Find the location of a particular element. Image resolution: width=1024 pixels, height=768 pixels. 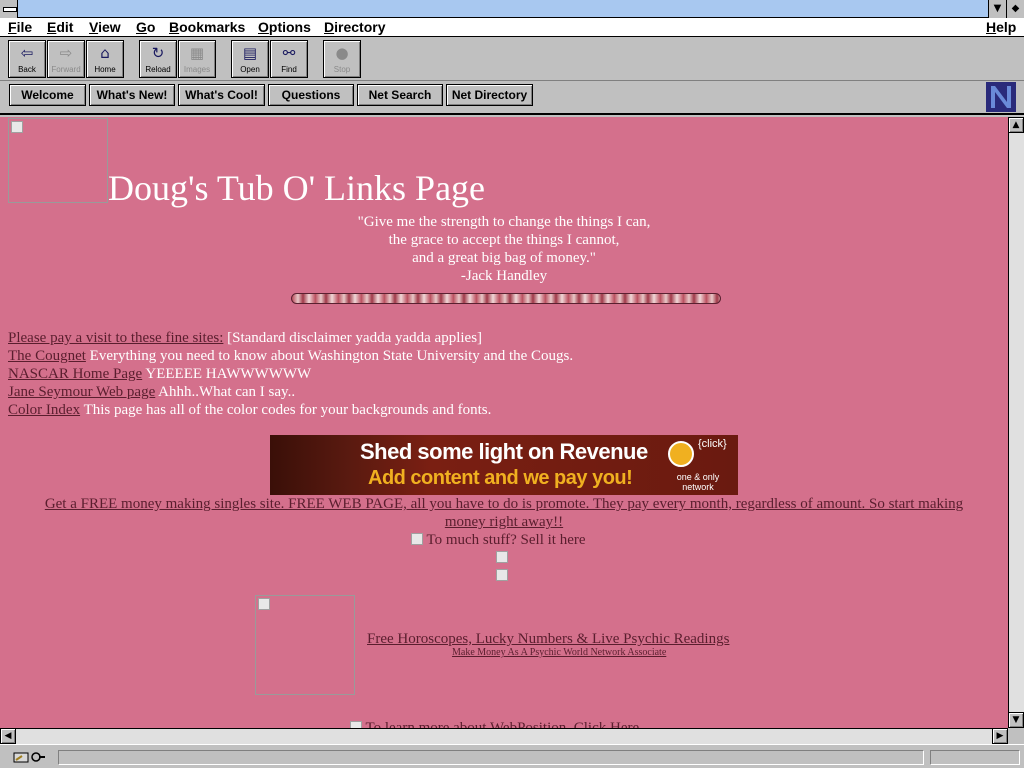

quote-text-3: and a great big bag of money." is located at coordinates (504, 258).